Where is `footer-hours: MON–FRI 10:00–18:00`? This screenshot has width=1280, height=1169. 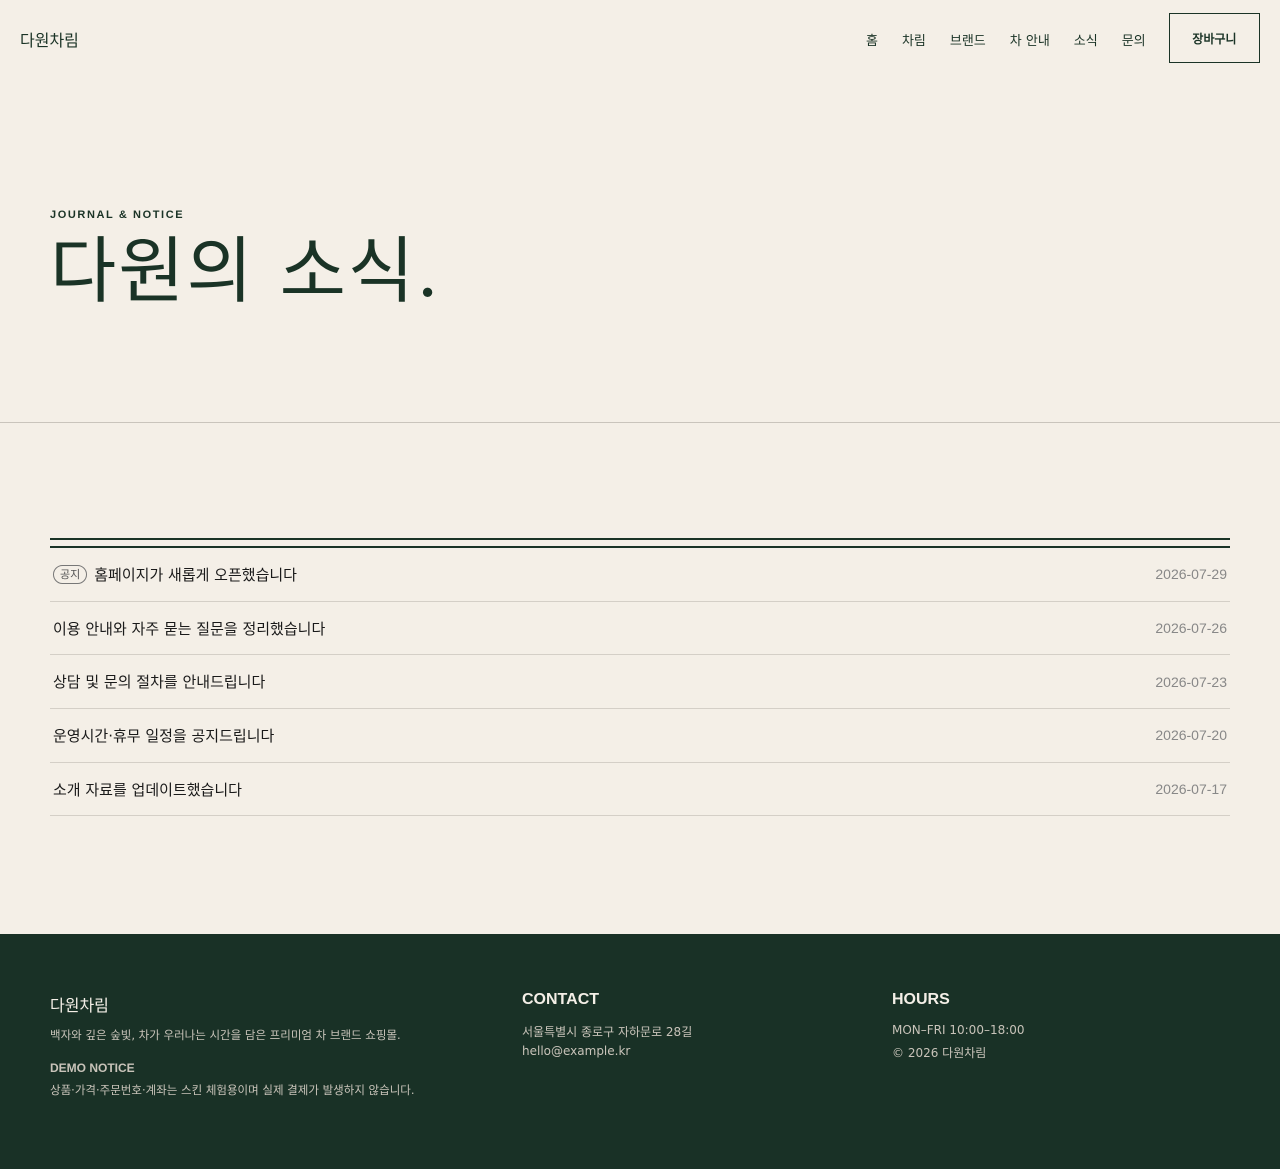 footer-hours: MON–FRI 10:00–18:00 is located at coordinates (958, 1030).